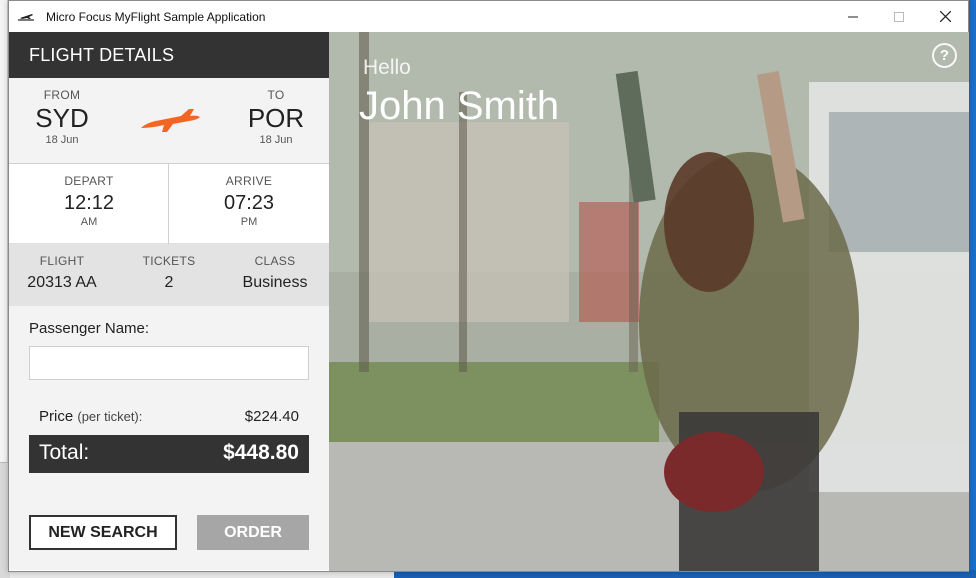  Describe the element at coordinates (156, 16) in the screenshot. I see `window-title: Micro Focus MyFlight Sample Application` at that location.